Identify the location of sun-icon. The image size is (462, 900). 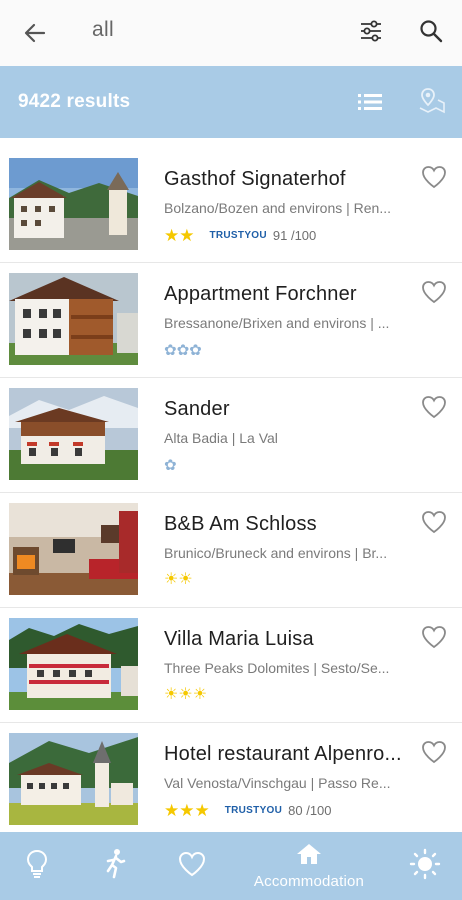
(425, 866).